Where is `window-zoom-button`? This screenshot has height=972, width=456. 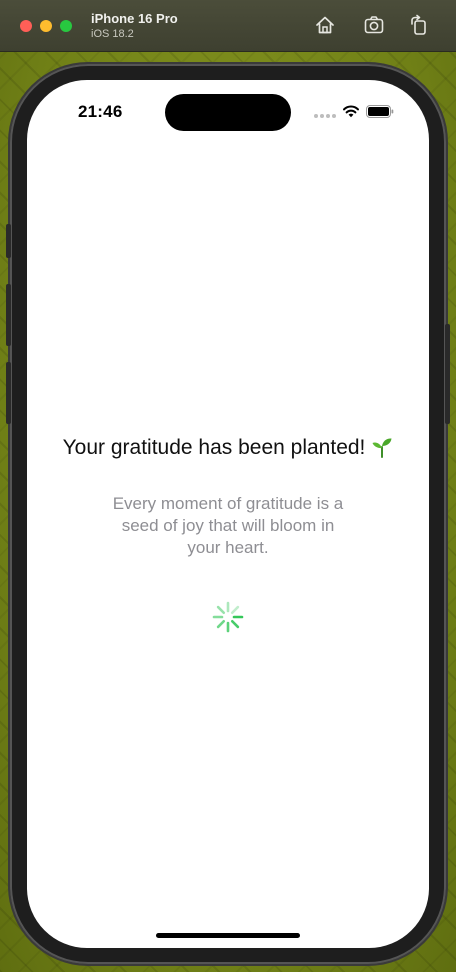
window-zoom-button is located at coordinates (66, 26).